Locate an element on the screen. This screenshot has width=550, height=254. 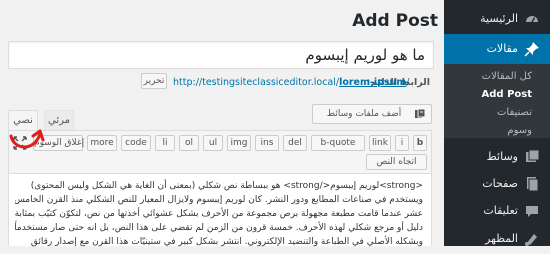
submenu-add-post: Add Post is located at coordinates (507, 94).